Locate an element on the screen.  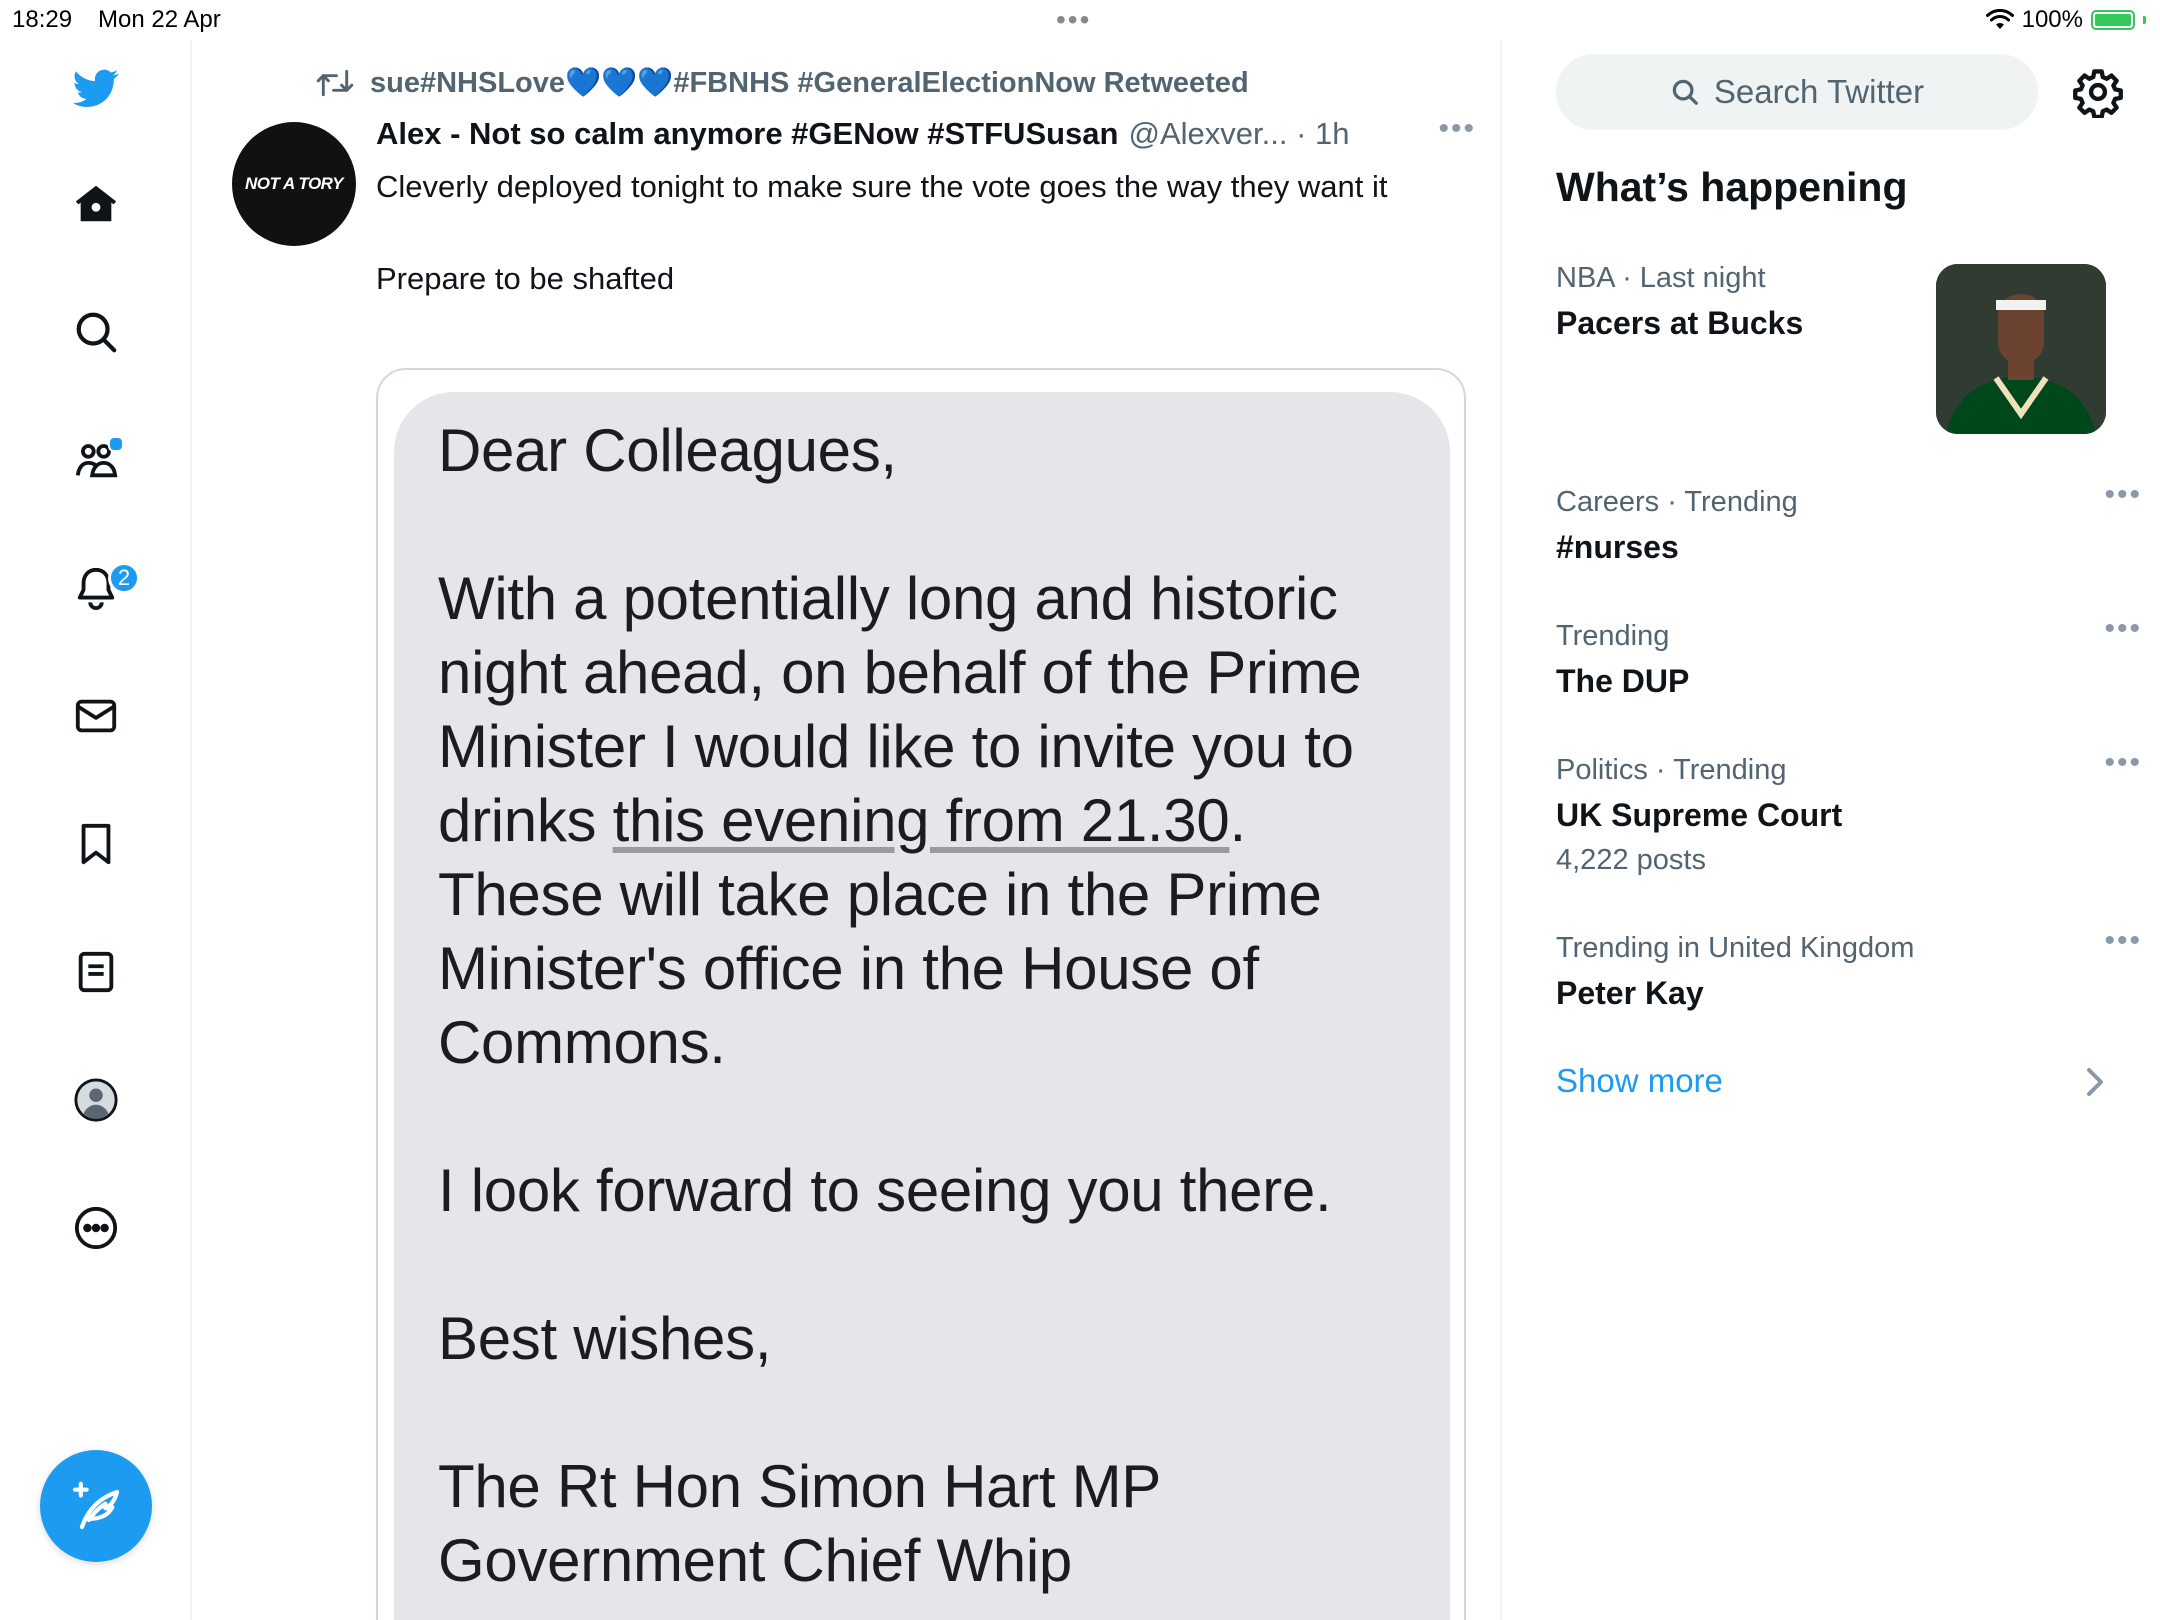
left-navigation: 2 is located at coordinates (96, 830).